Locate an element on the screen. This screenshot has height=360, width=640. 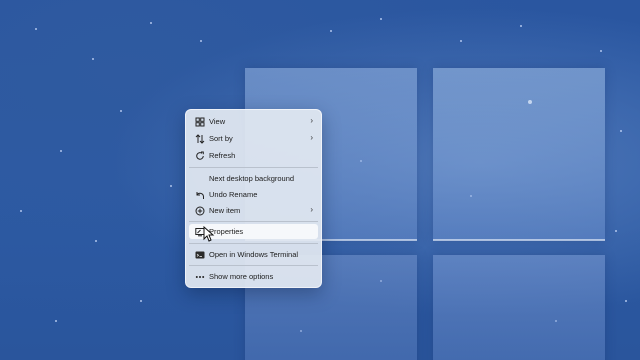
logo-pane-edge is located at coordinates (519, 240).